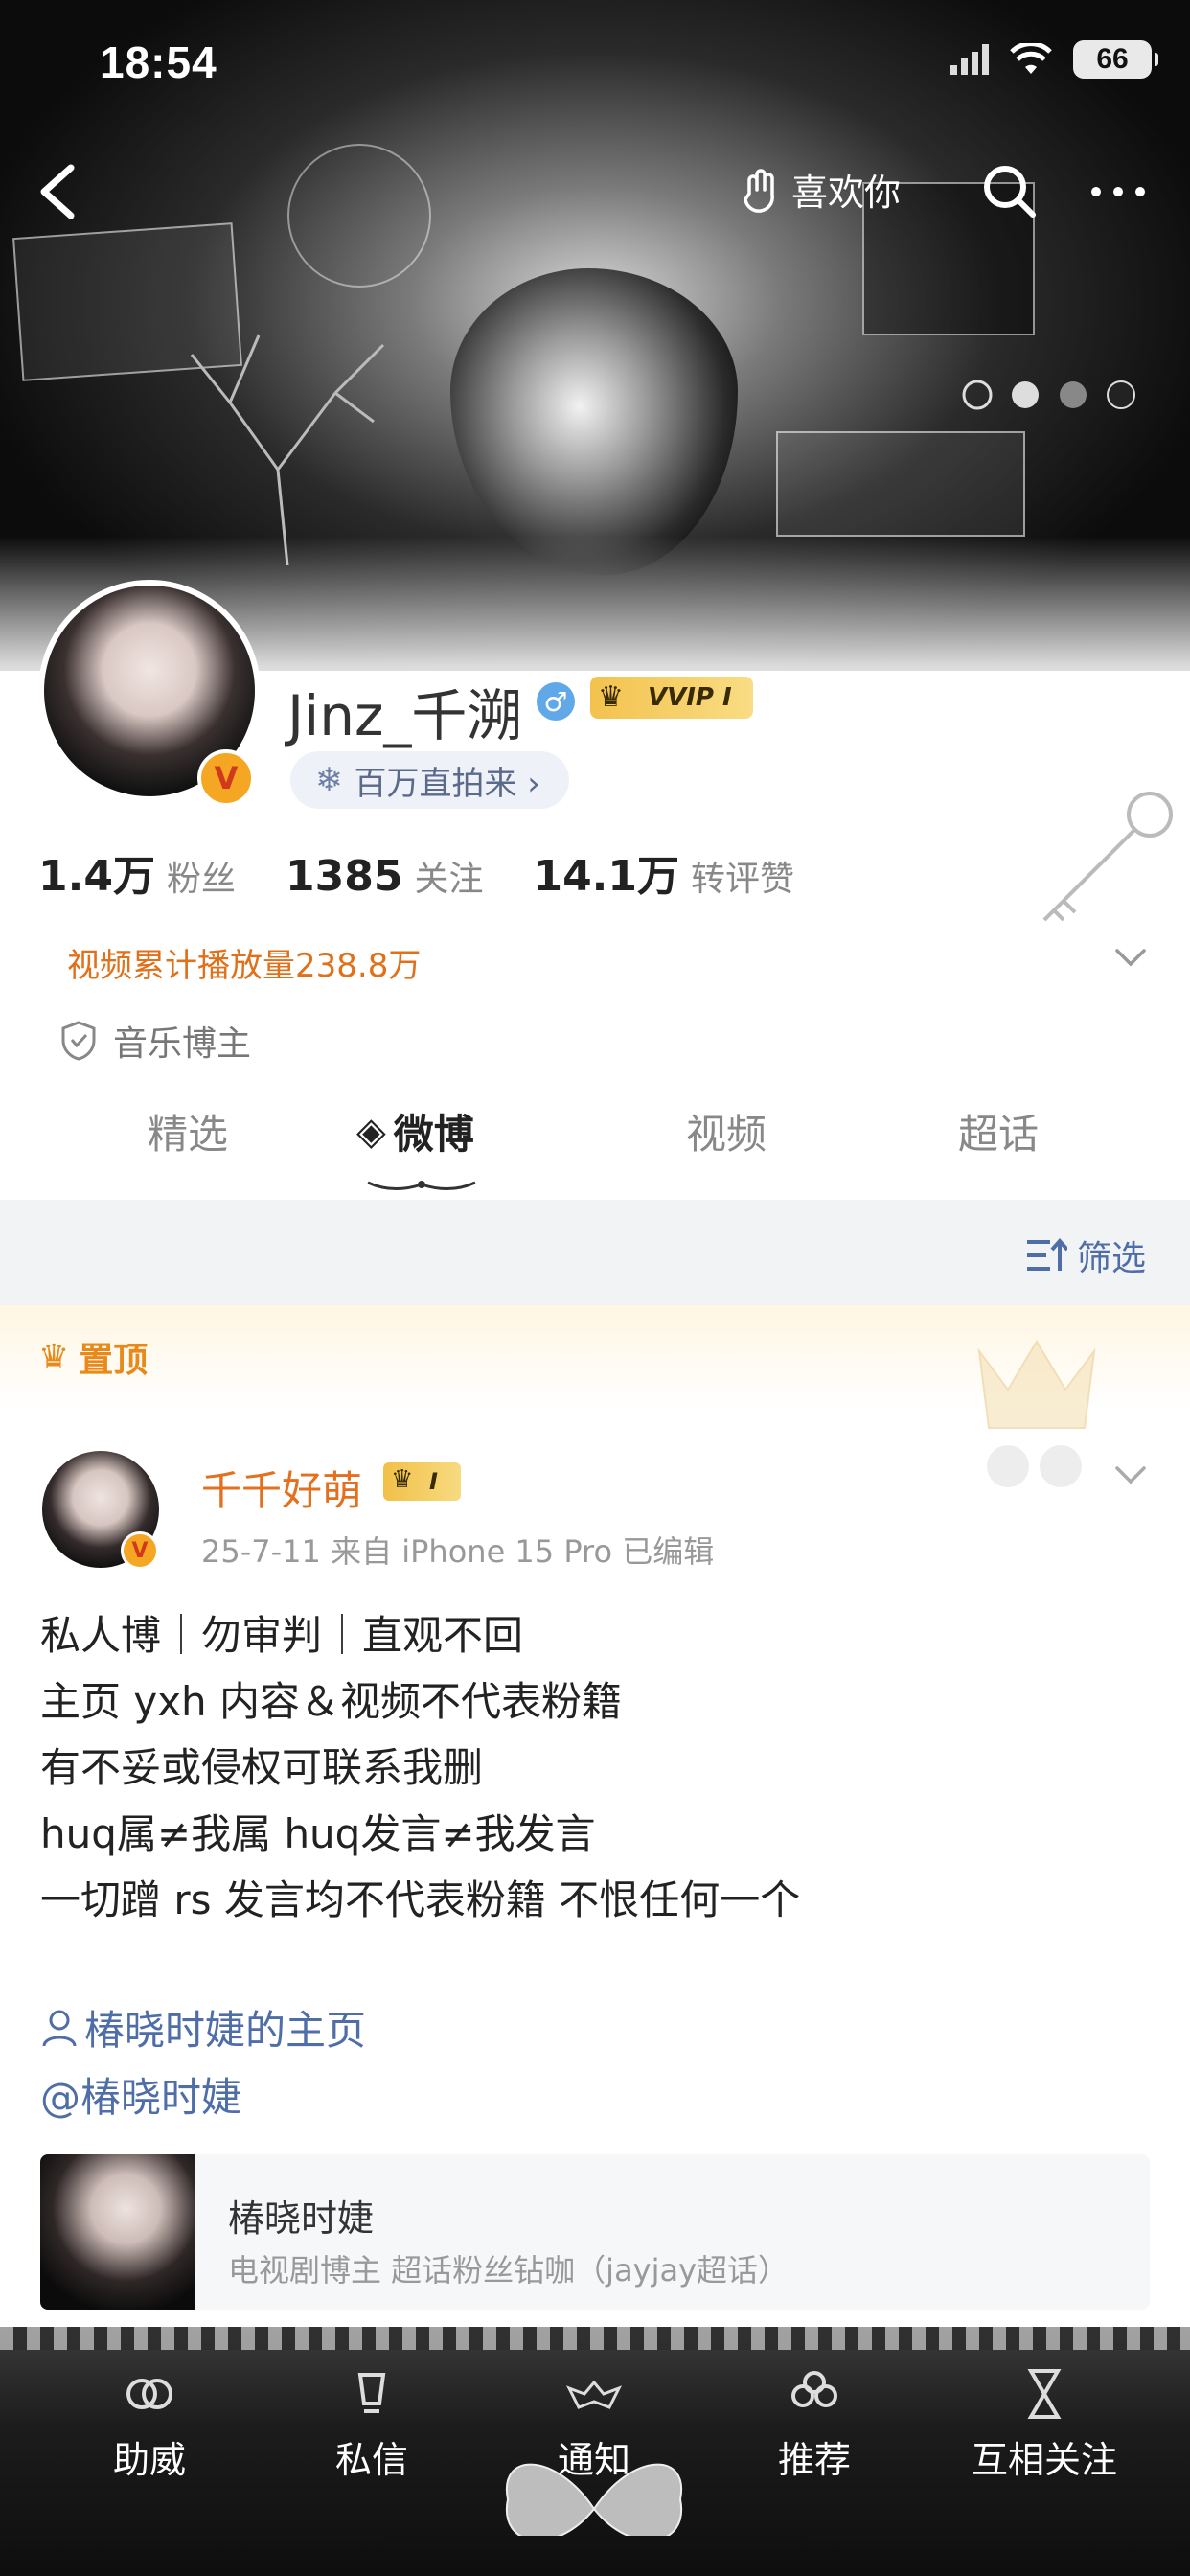 The height and width of the screenshot is (2576, 1190). I want to click on person-icon, so click(60, 2028).